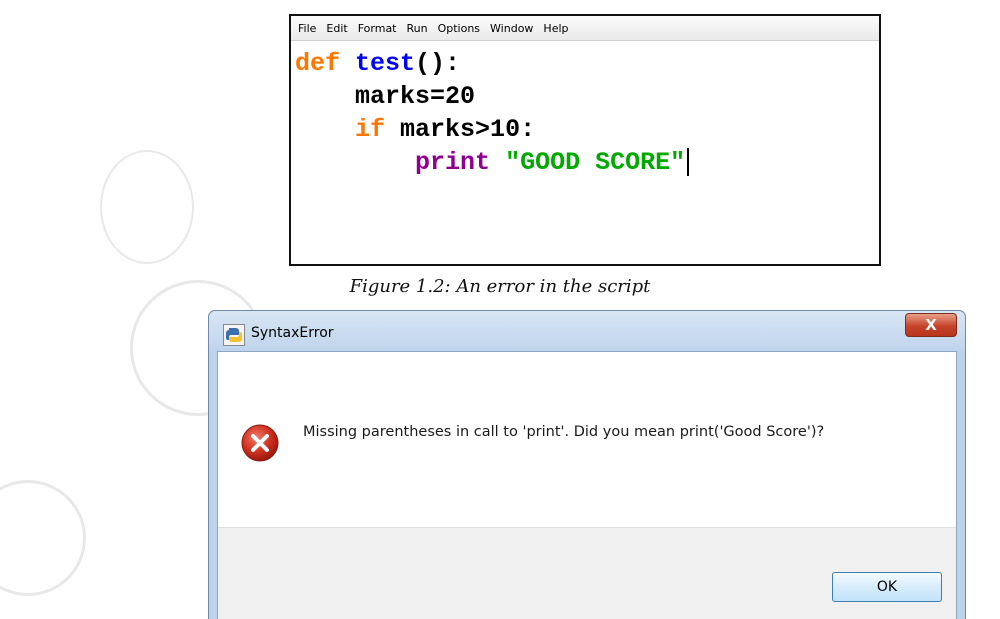 The image size is (1000, 619). What do you see at coordinates (513, 28) in the screenshot?
I see `menu-window: Window` at bounding box center [513, 28].